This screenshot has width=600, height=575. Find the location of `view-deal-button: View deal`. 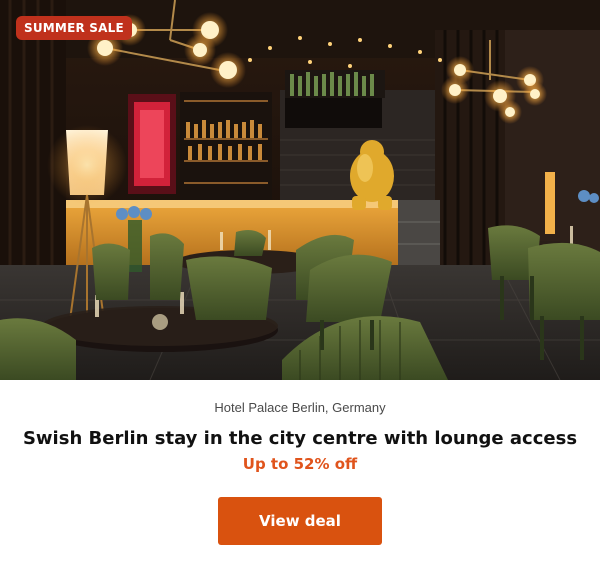

view-deal-button: View deal is located at coordinates (300, 521).